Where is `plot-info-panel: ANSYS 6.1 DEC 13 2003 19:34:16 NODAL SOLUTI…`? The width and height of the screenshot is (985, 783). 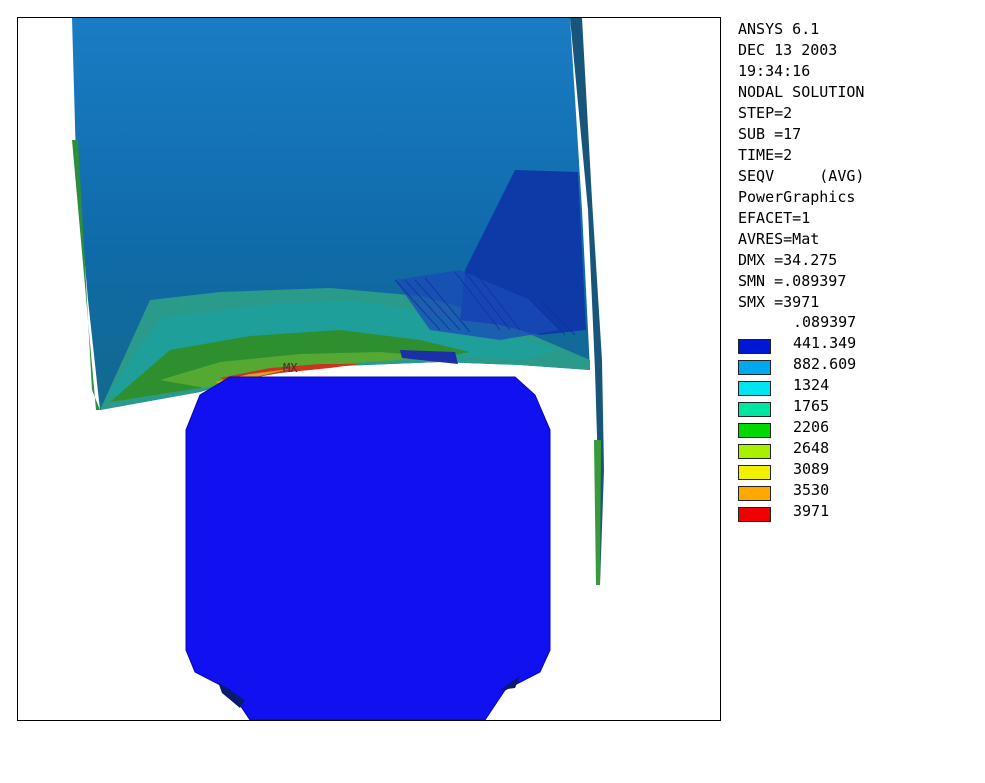
plot-info-panel: ANSYS 6.1 DEC 13 2003 19:34:16 NODAL SOLUTI… is located at coordinates (801, 166).